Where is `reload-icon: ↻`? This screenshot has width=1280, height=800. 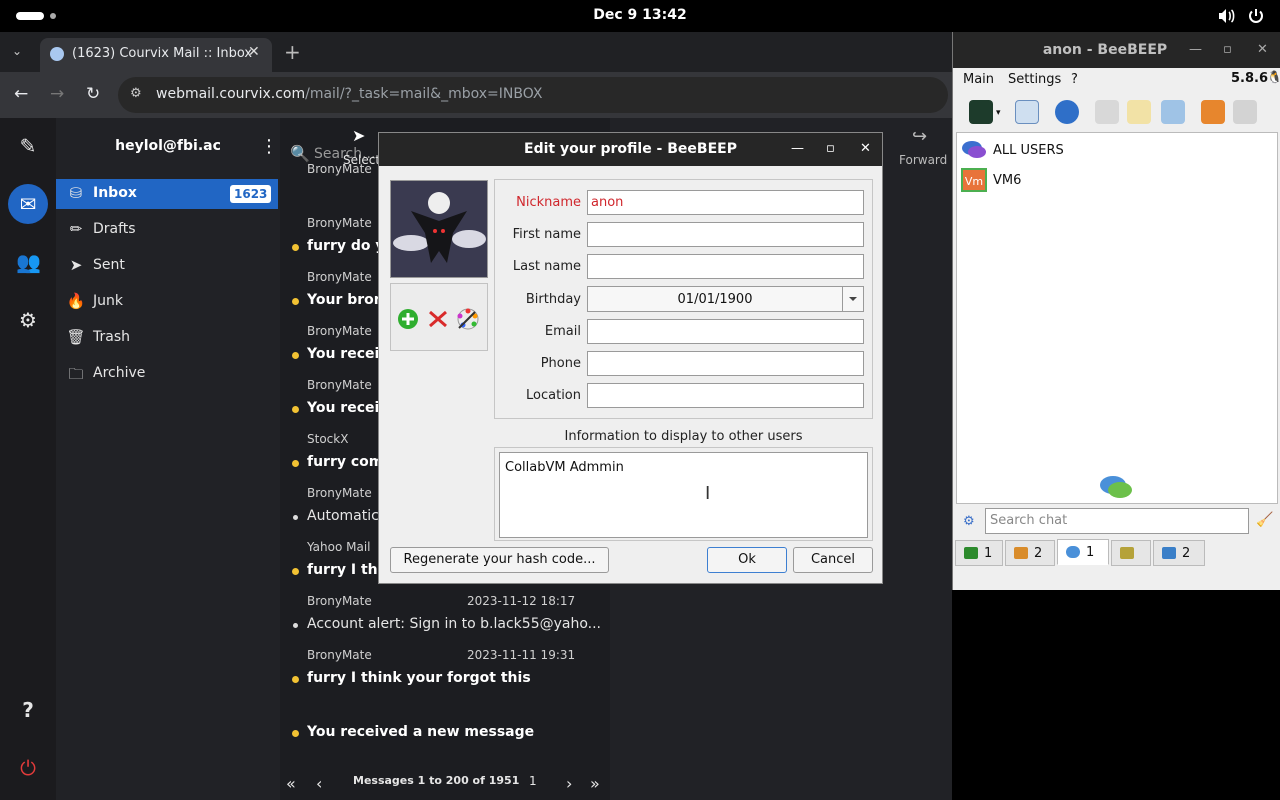 reload-icon: ↻ is located at coordinates (93, 94).